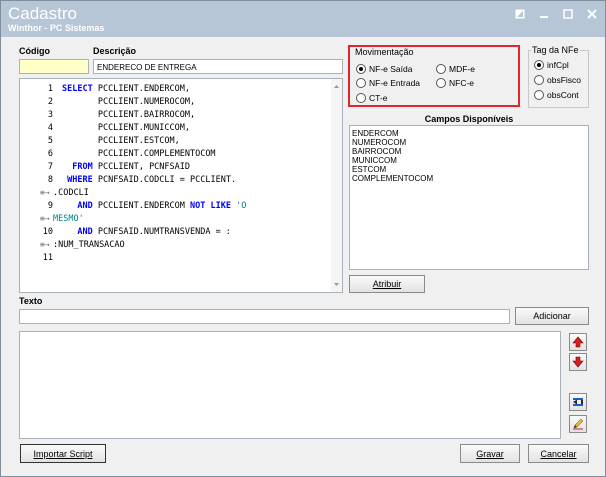 This screenshot has width=606, height=477. I want to click on arrow-down-icon, so click(578, 362).